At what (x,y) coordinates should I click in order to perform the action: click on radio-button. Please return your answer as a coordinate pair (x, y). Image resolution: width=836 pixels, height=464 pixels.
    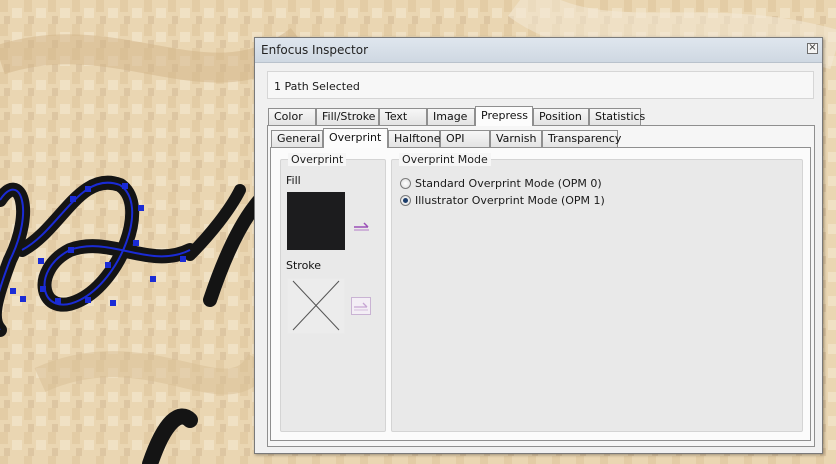
    Looking at the image, I should click on (405, 183).